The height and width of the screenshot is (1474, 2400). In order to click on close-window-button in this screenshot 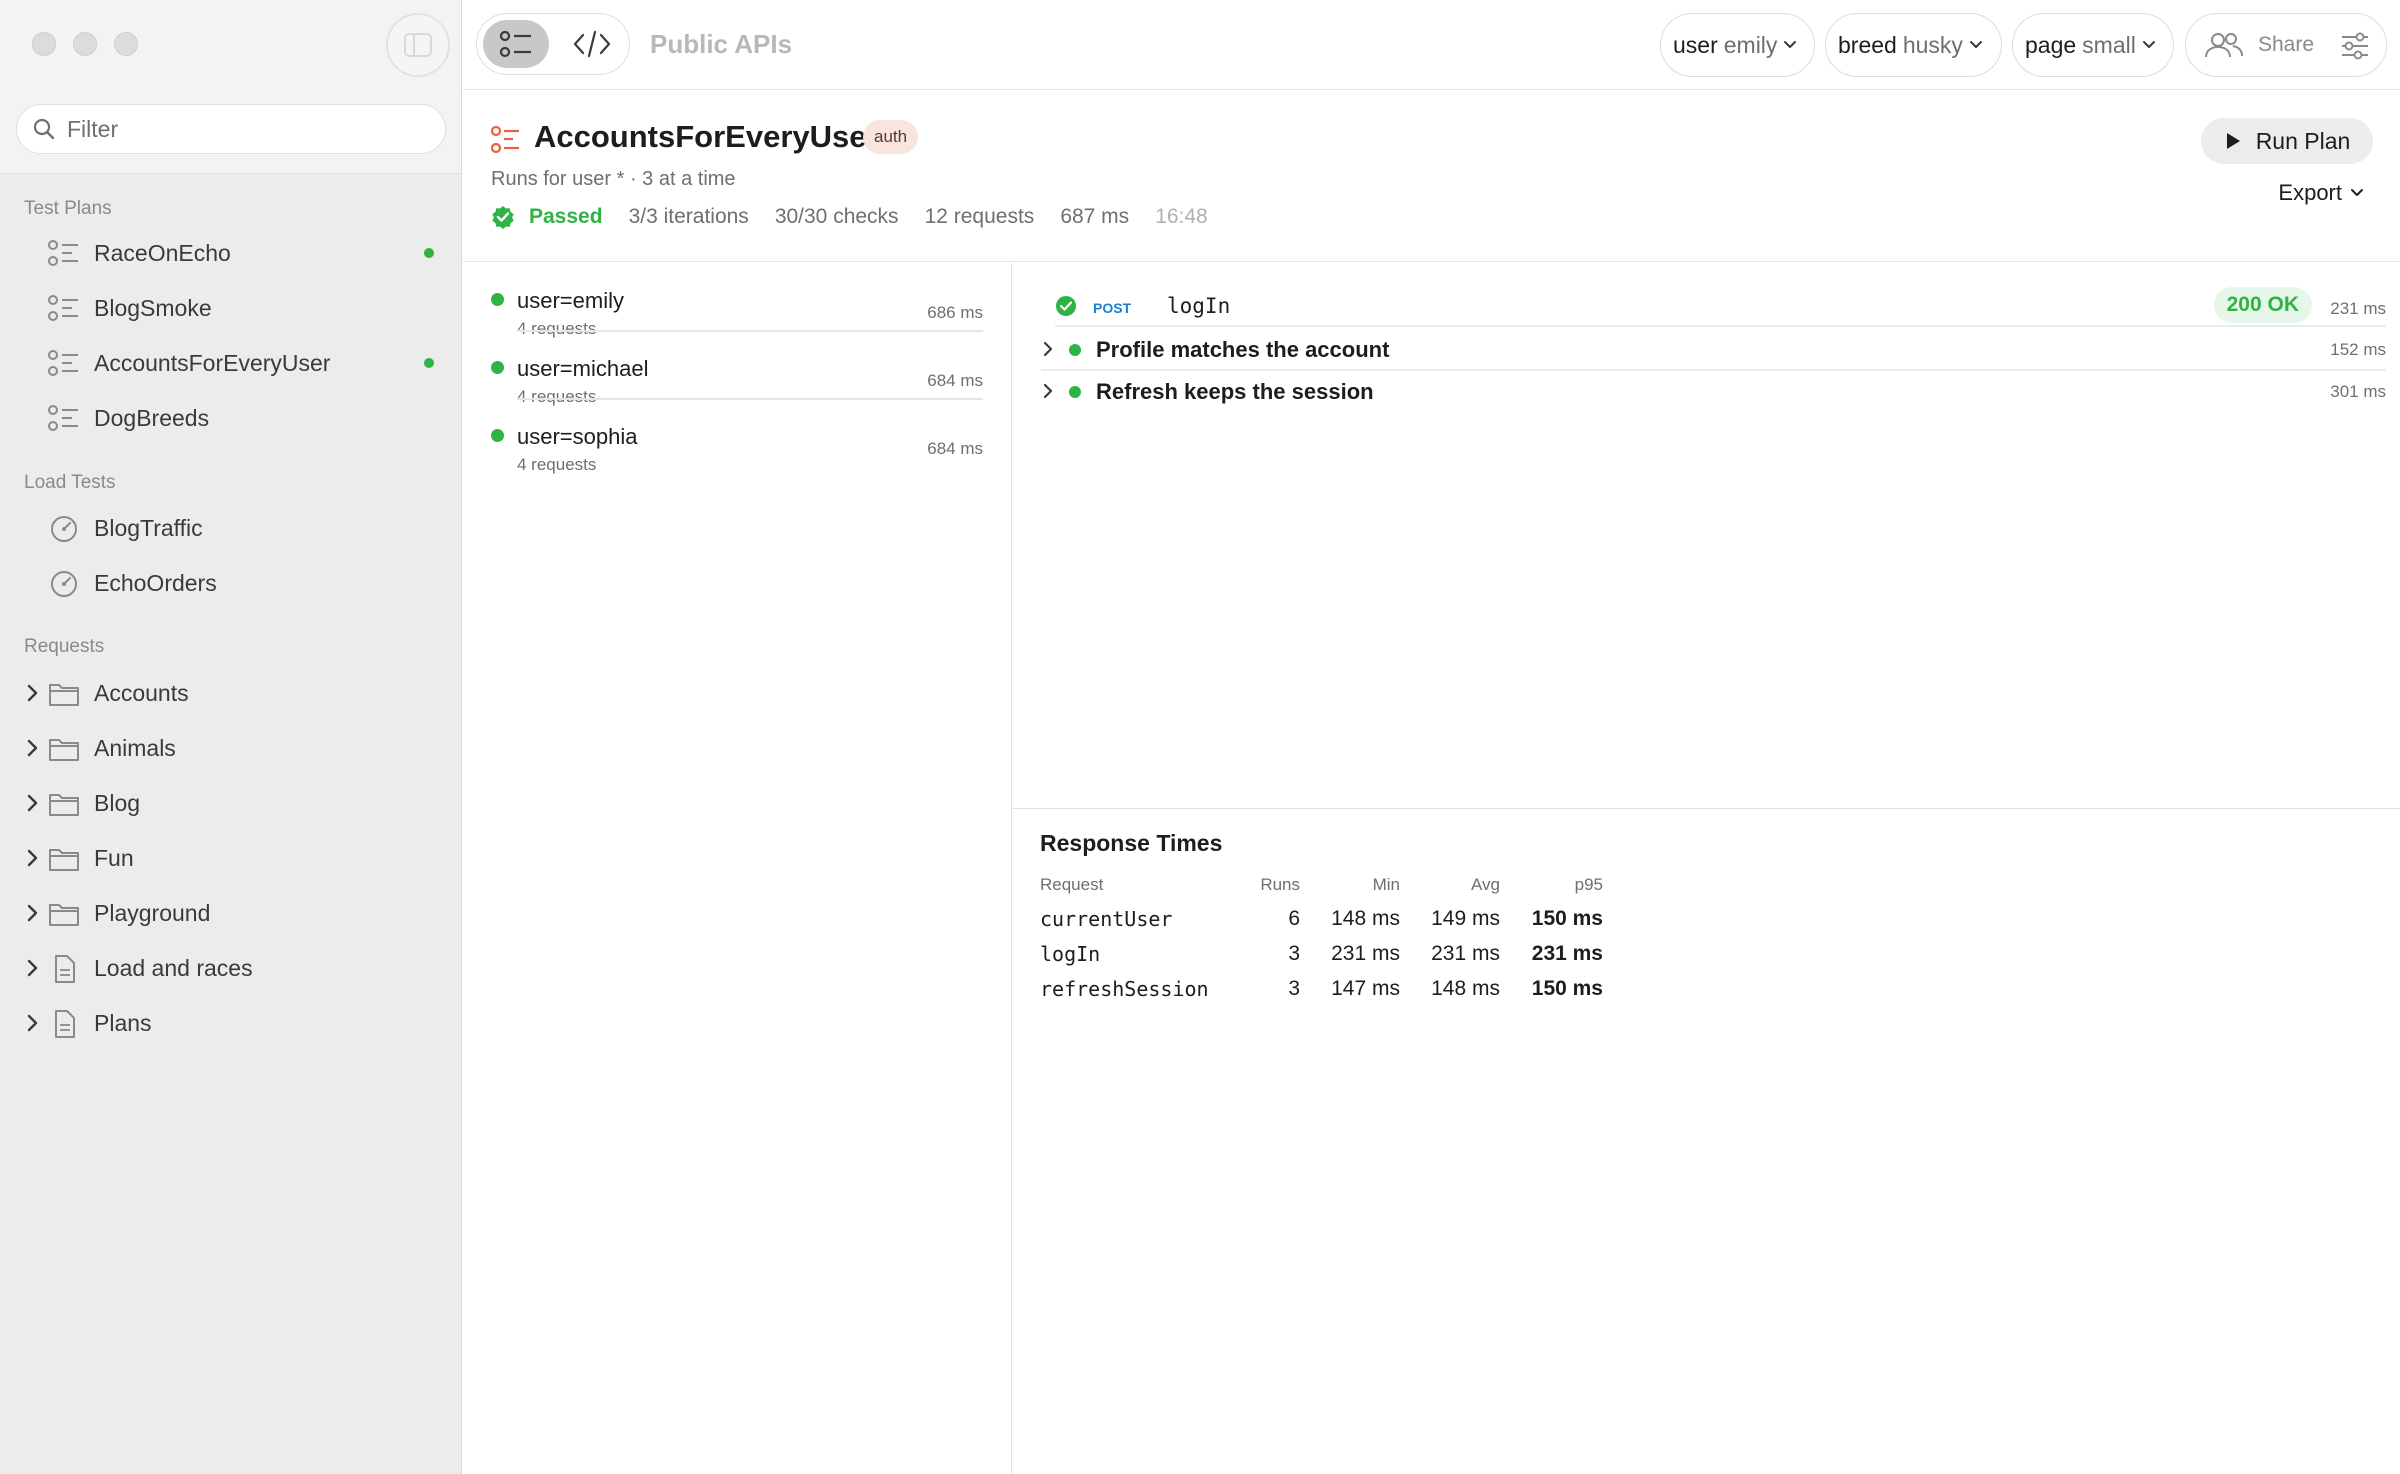, I will do `click(44, 44)`.